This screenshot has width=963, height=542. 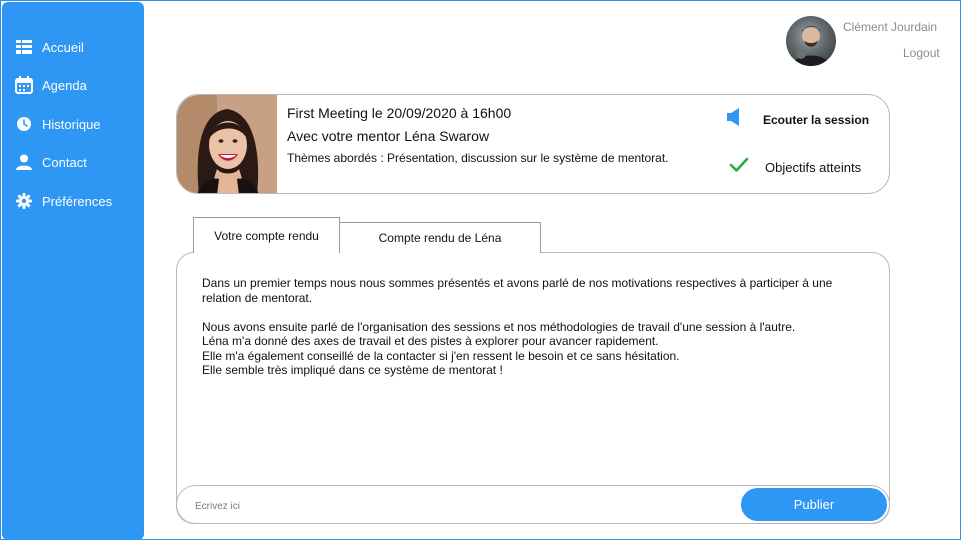 I want to click on sidebar-item-agenda: Agenda, so click(x=50, y=85).